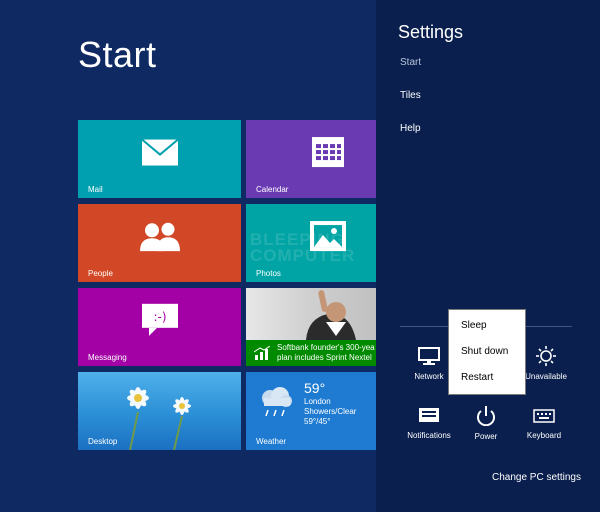 This screenshot has width=600, height=512. Describe the element at coordinates (410, 95) in the screenshot. I see `settings-link-tiles: Tiles` at that location.